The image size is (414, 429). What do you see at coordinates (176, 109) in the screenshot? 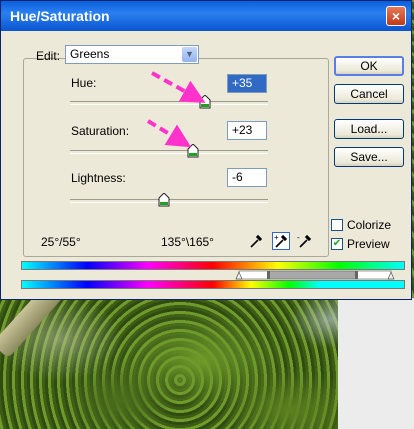
I see `annotation-arrow-icon` at bounding box center [176, 109].